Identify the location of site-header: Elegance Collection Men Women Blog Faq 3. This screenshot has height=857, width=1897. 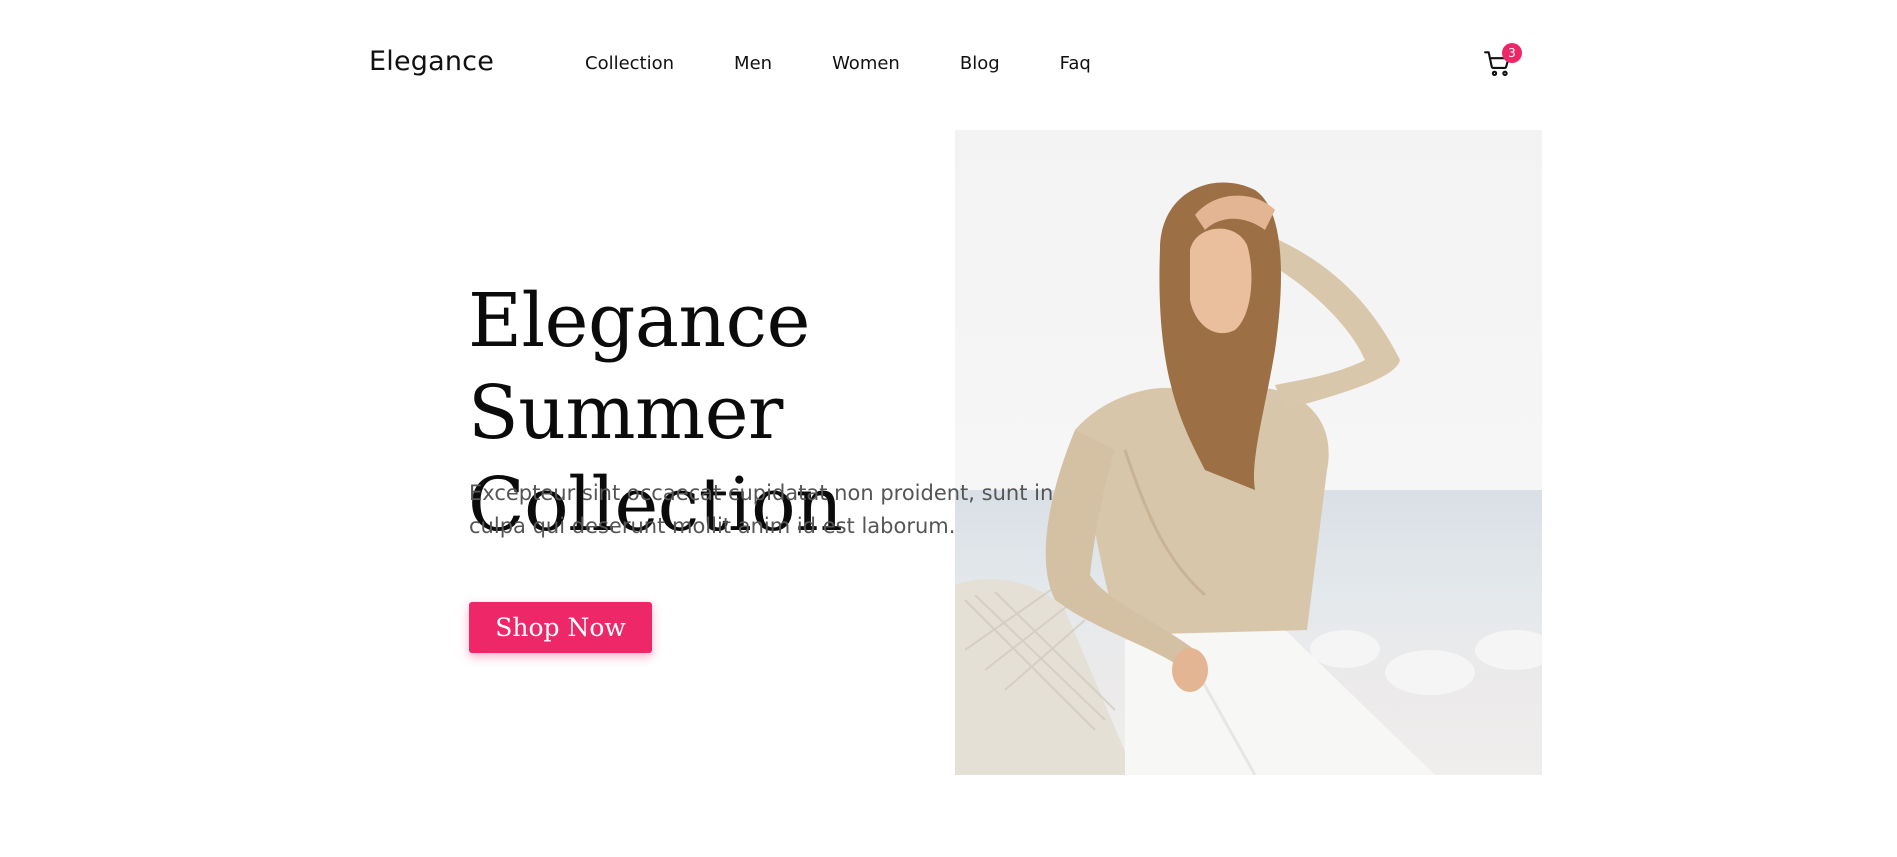
(948, 64).